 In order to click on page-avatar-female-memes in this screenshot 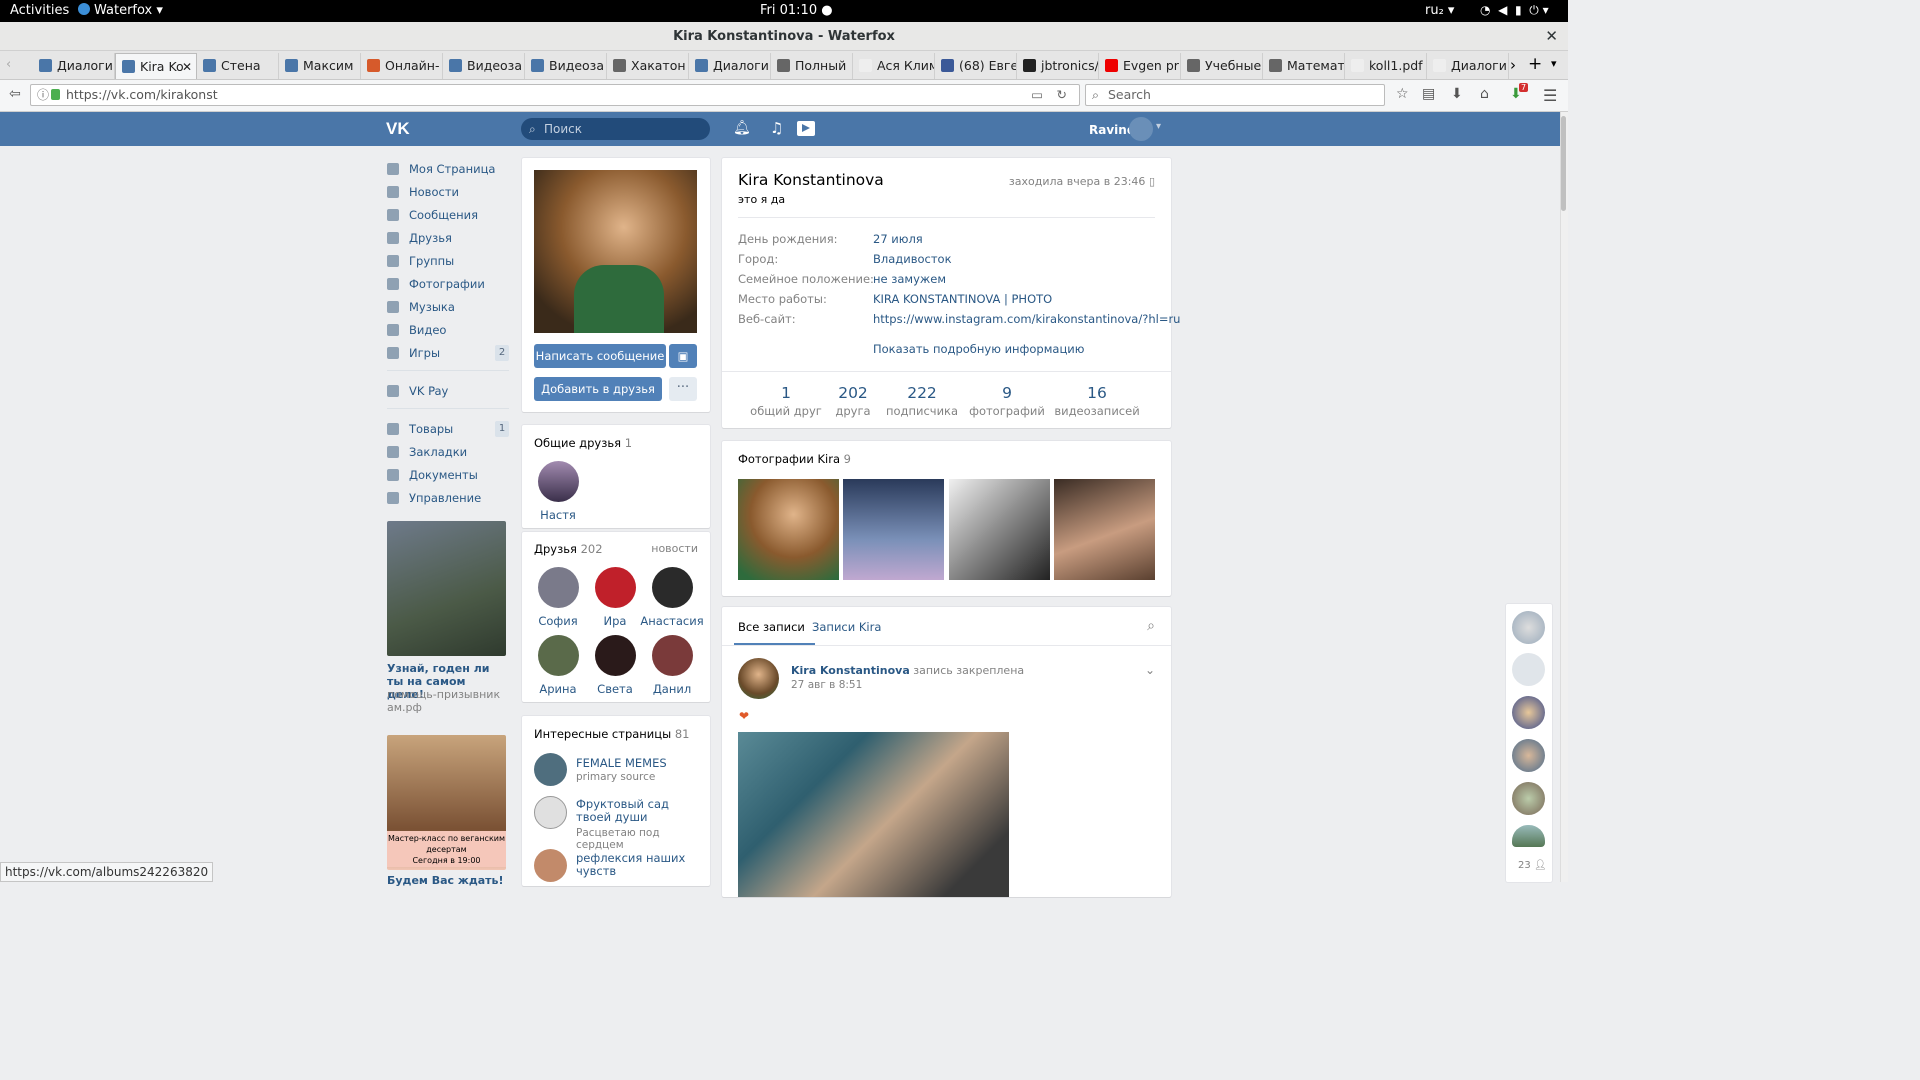, I will do `click(550, 769)`.